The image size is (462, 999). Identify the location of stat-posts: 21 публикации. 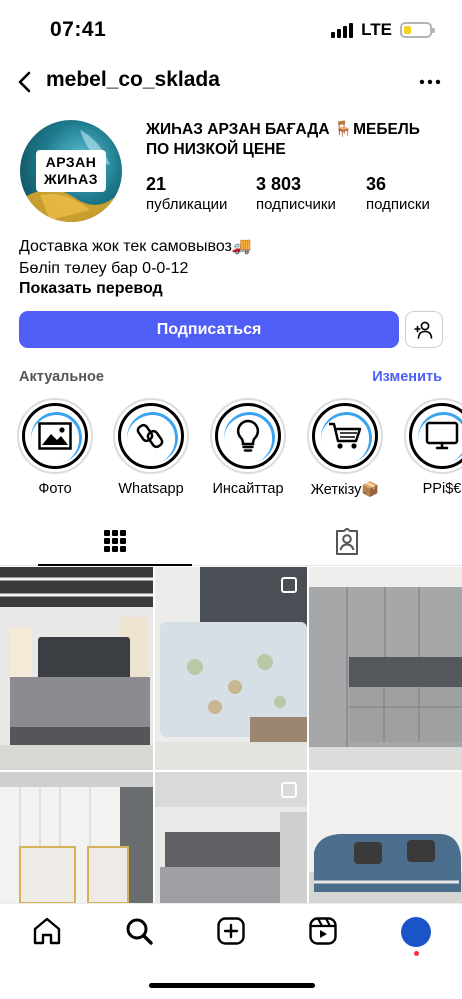
(186, 195).